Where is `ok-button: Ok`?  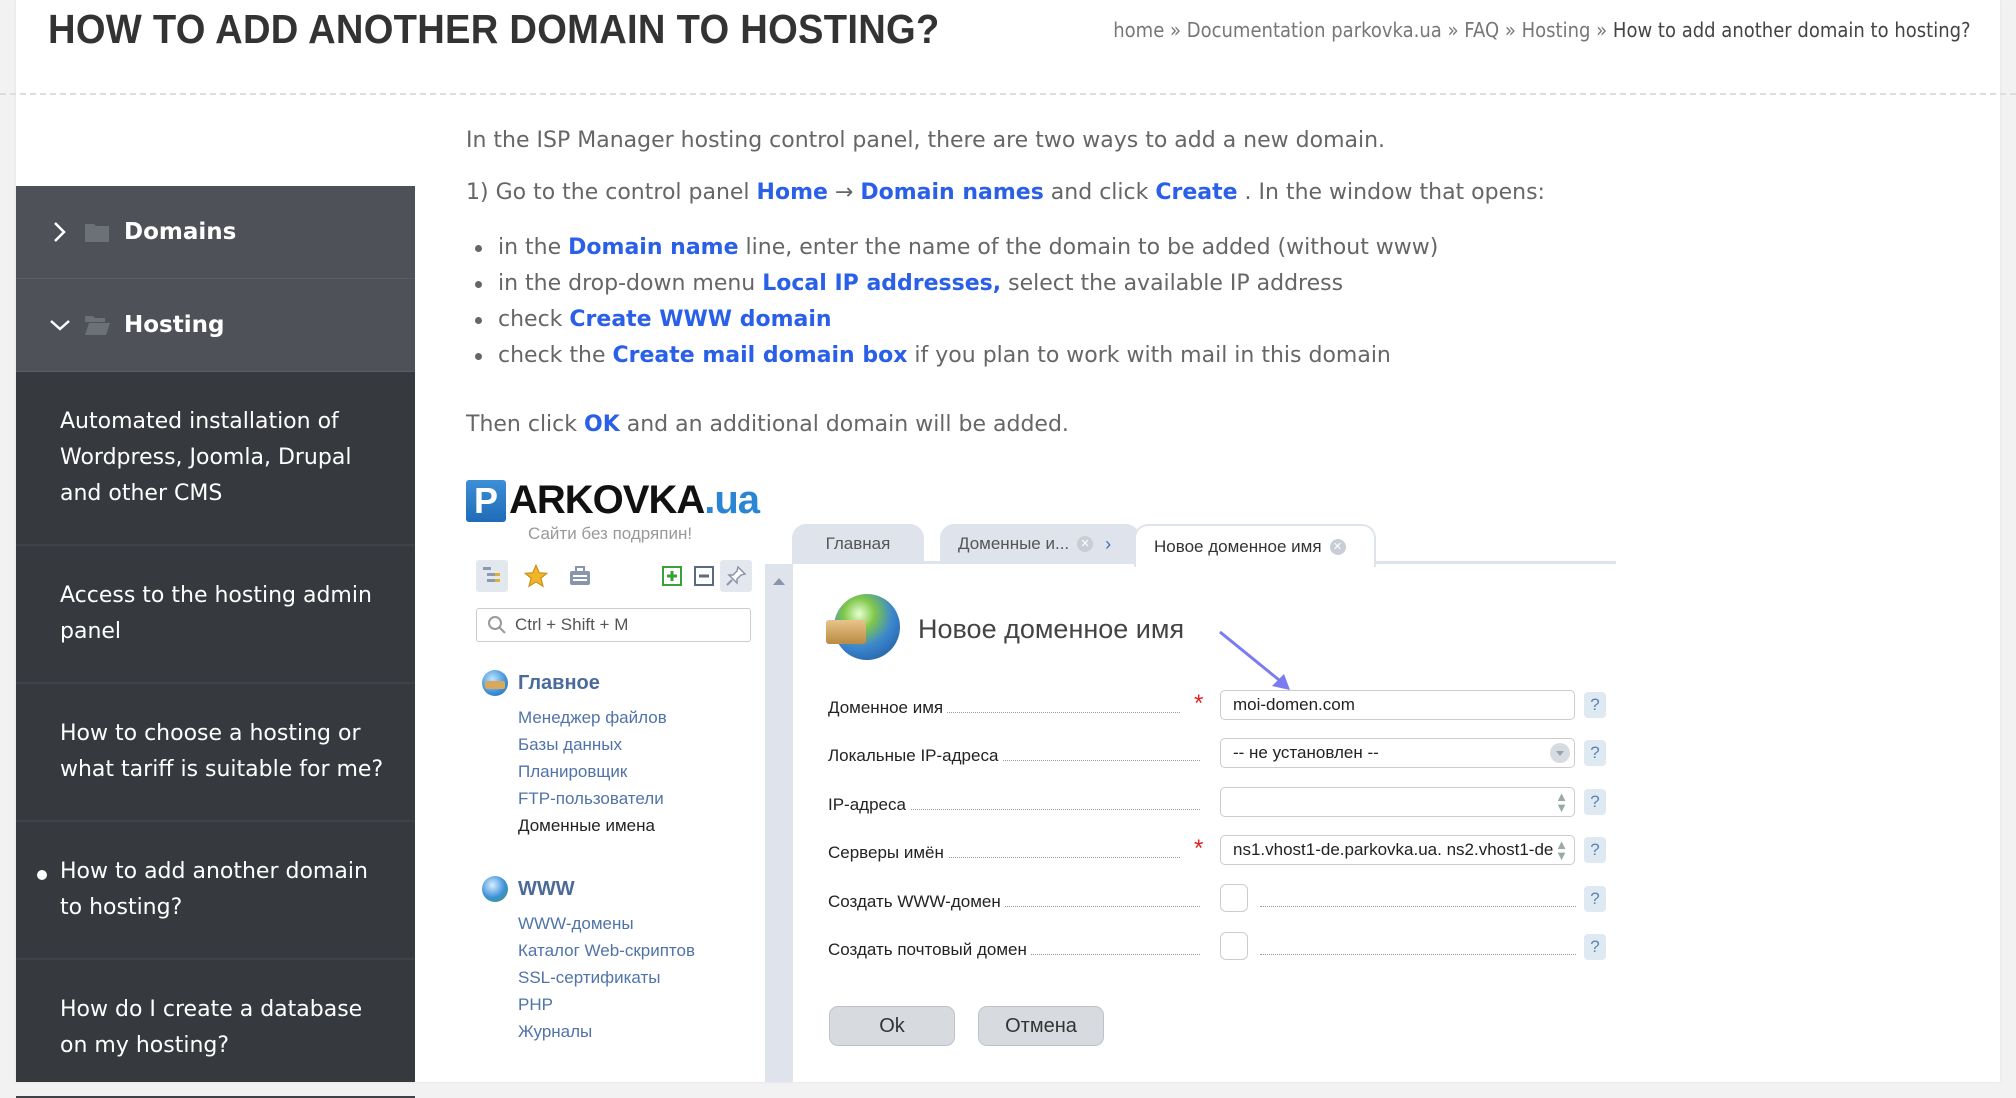
ok-button: Ok is located at coordinates (892, 1026).